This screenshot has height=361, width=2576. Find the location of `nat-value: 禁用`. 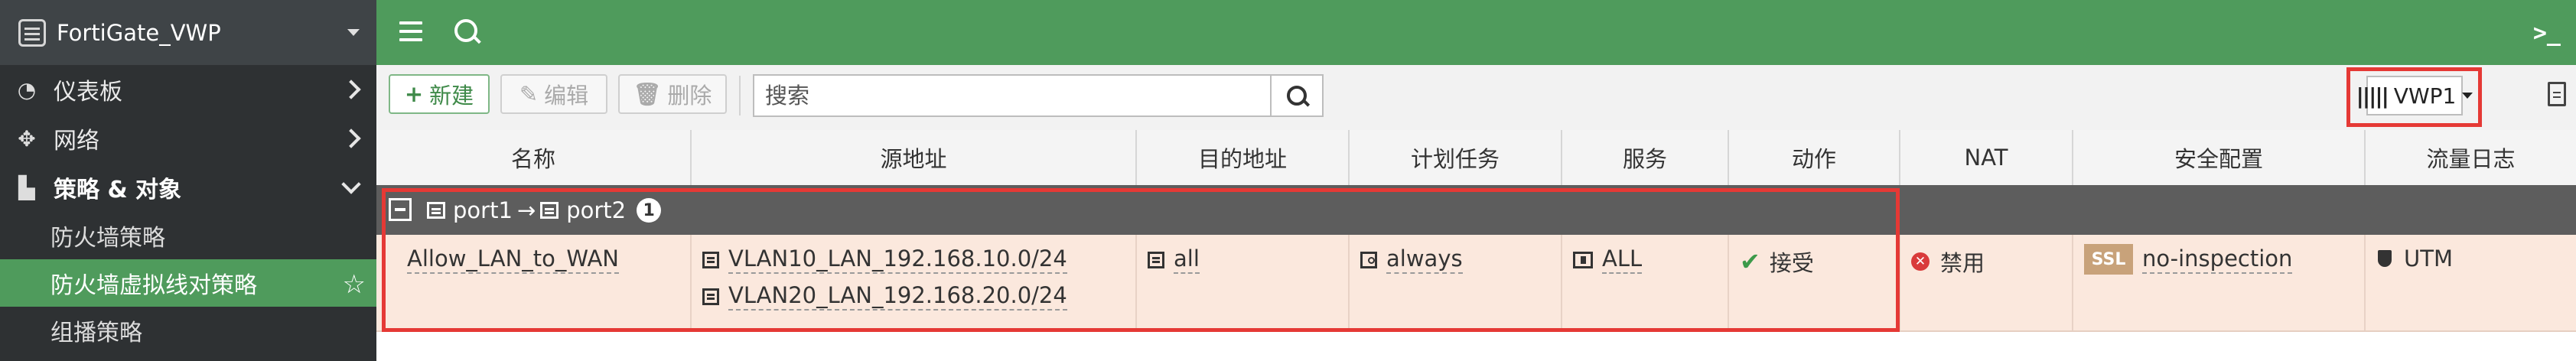

nat-value: 禁用 is located at coordinates (1963, 263).